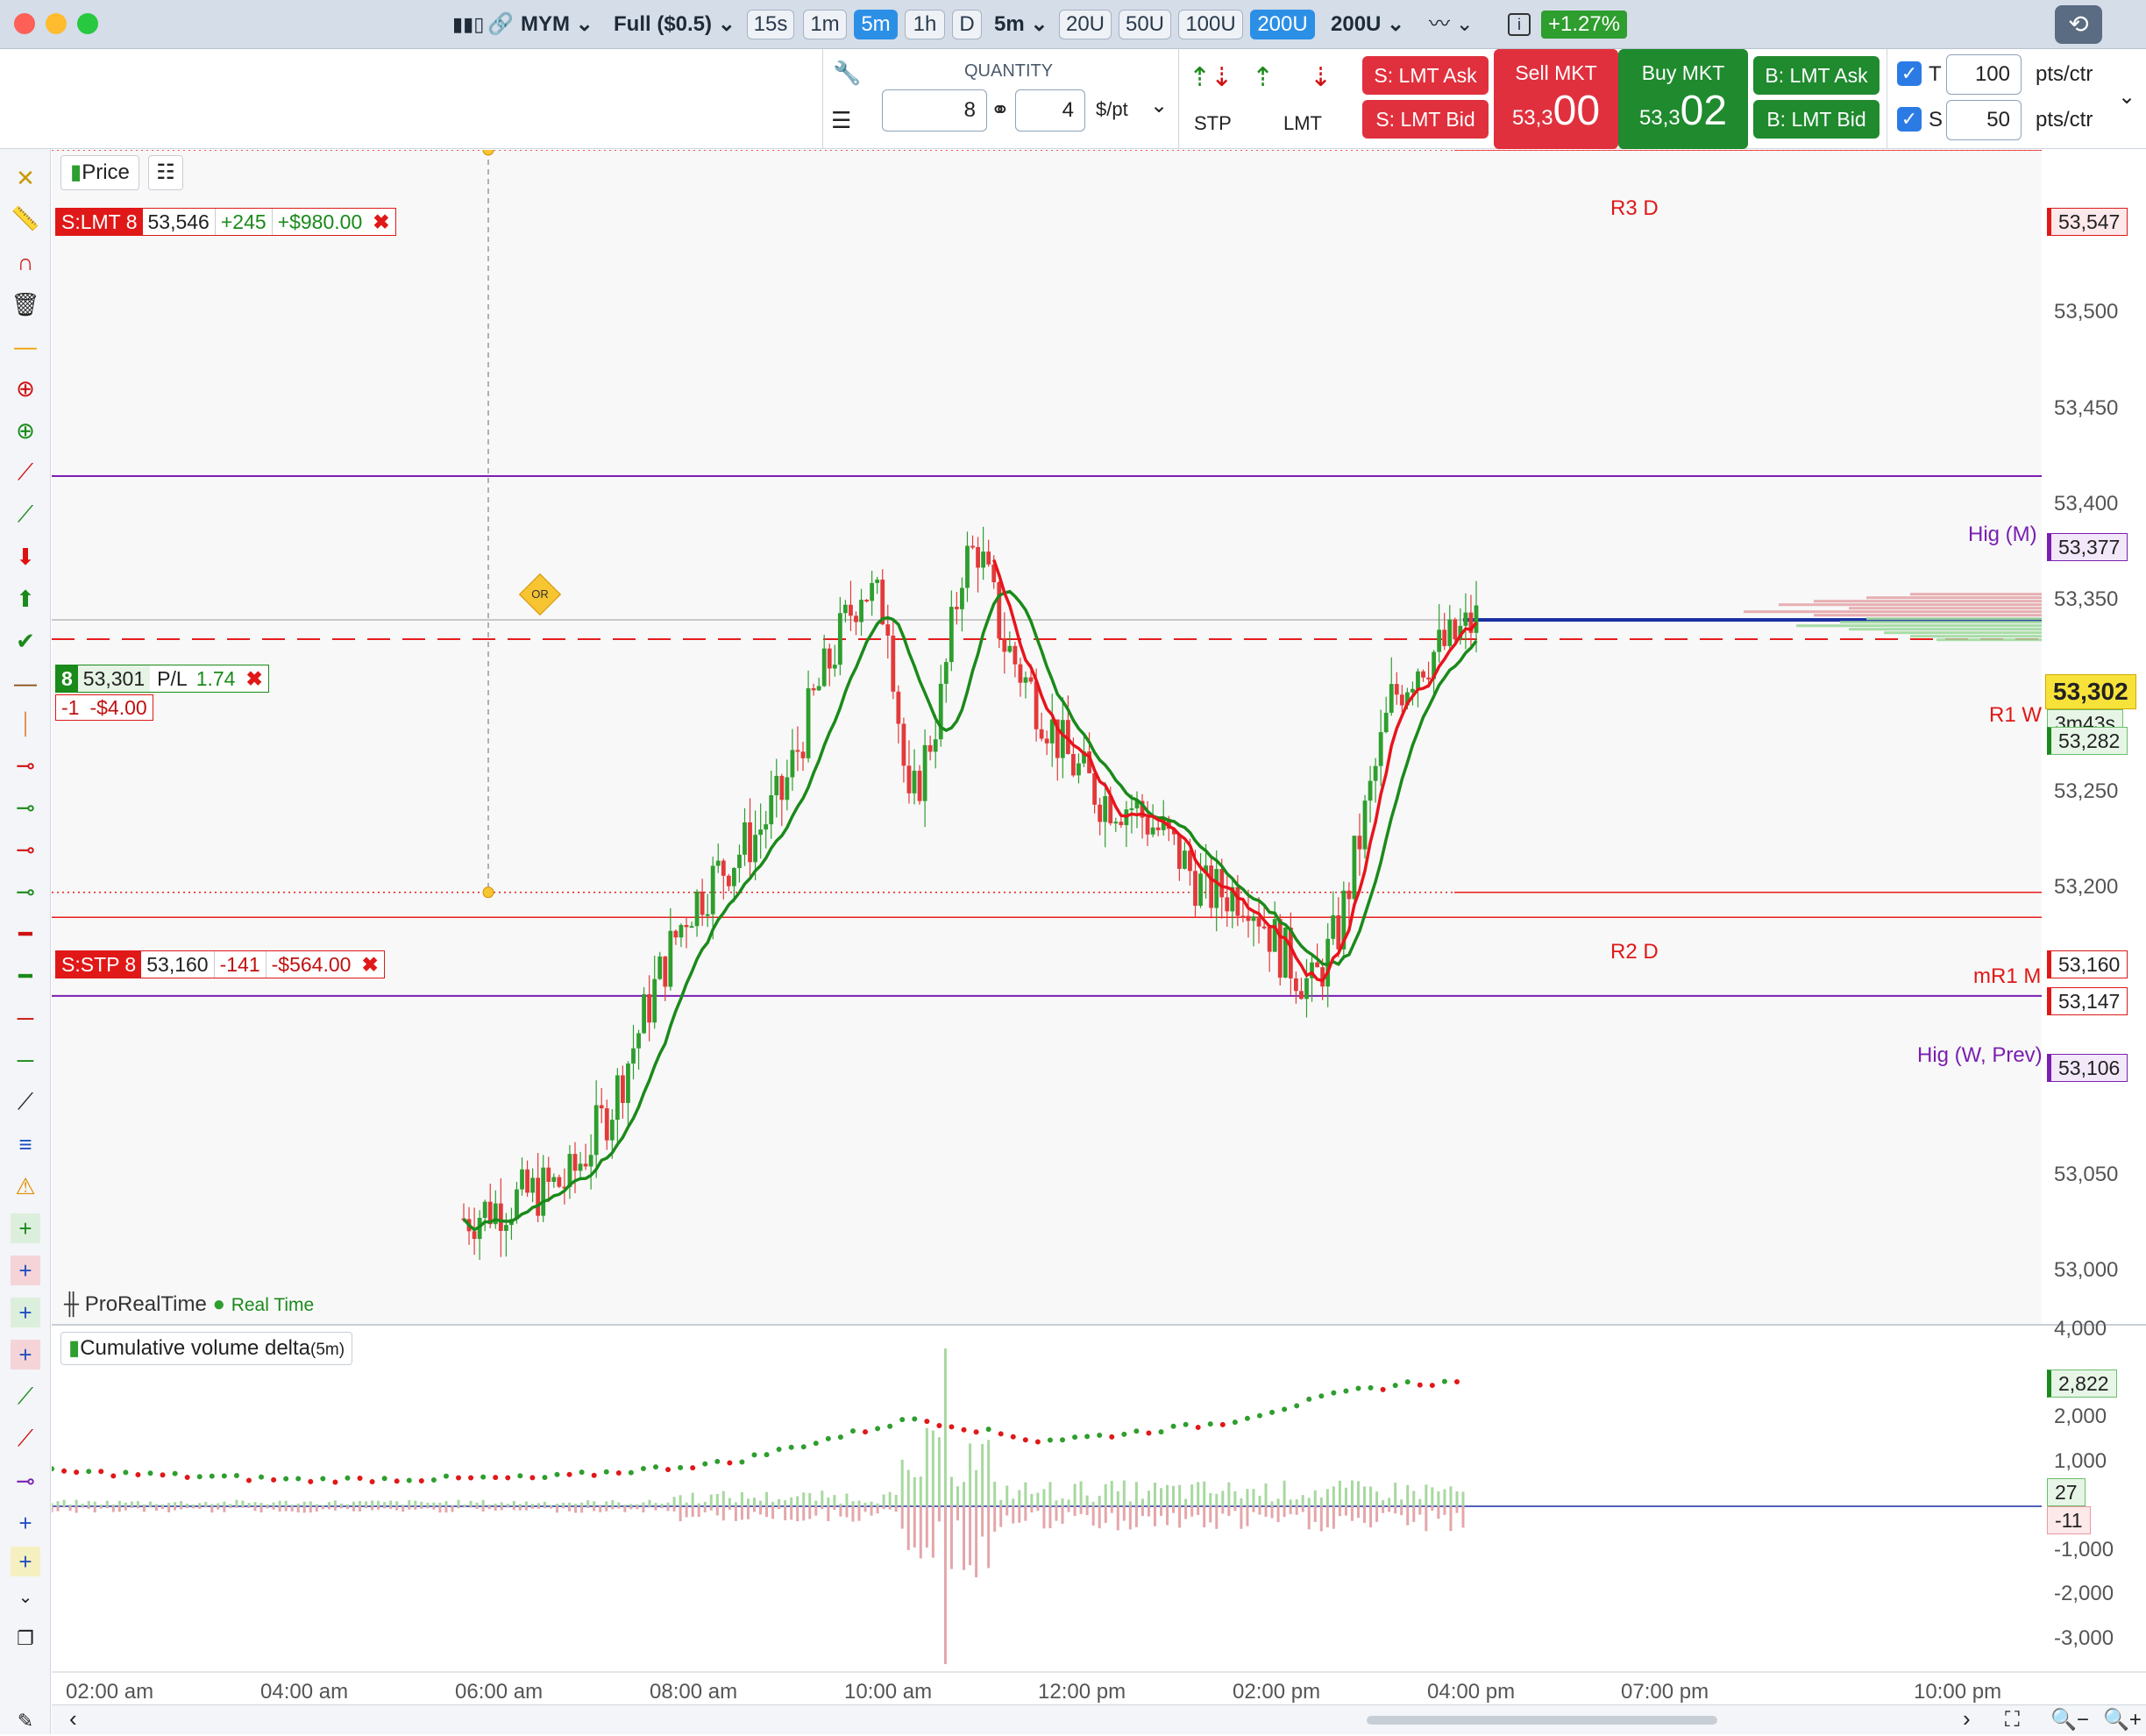 The width and height of the screenshot is (2146, 1736). I want to click on close-window-button, so click(24, 23).